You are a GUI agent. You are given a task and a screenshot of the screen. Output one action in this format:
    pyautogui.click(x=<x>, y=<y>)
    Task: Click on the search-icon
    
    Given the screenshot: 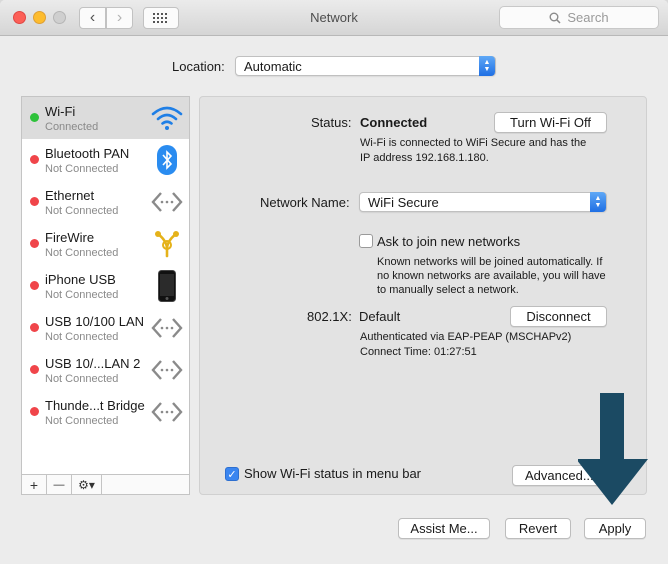 What is the action you would take?
    pyautogui.click(x=555, y=18)
    